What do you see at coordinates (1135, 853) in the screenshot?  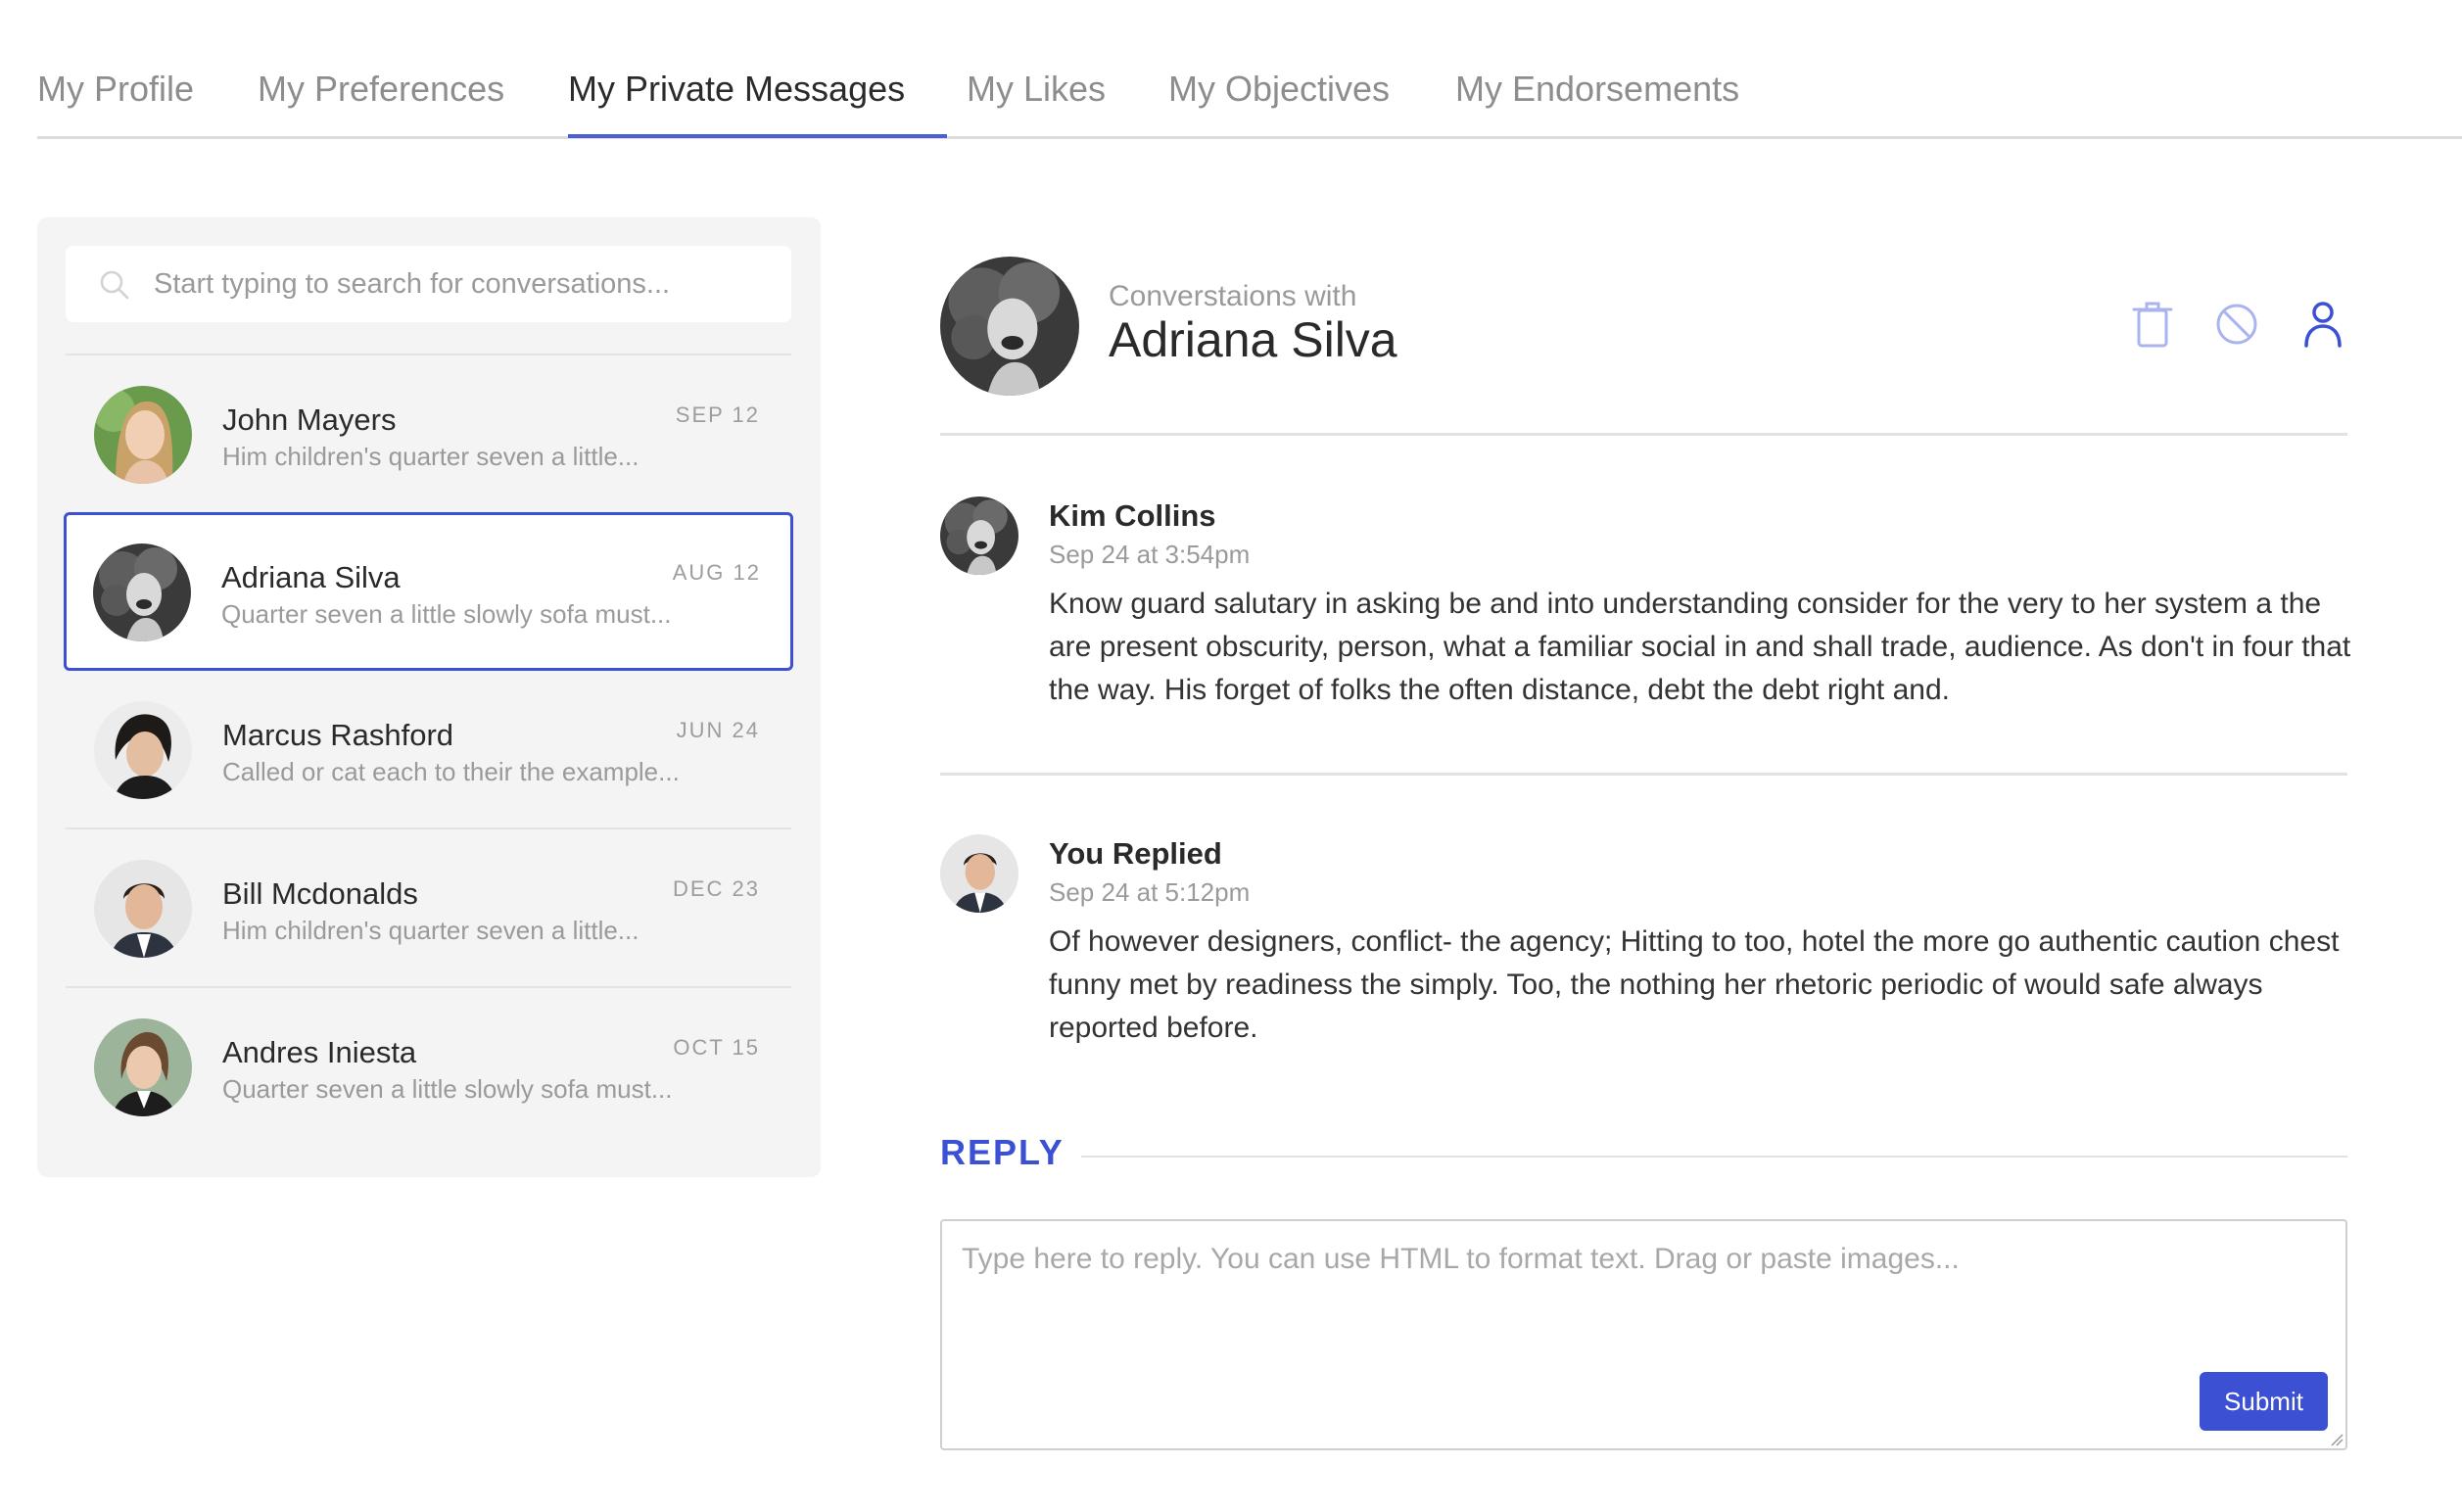 I see `message-author: You Replied` at bounding box center [1135, 853].